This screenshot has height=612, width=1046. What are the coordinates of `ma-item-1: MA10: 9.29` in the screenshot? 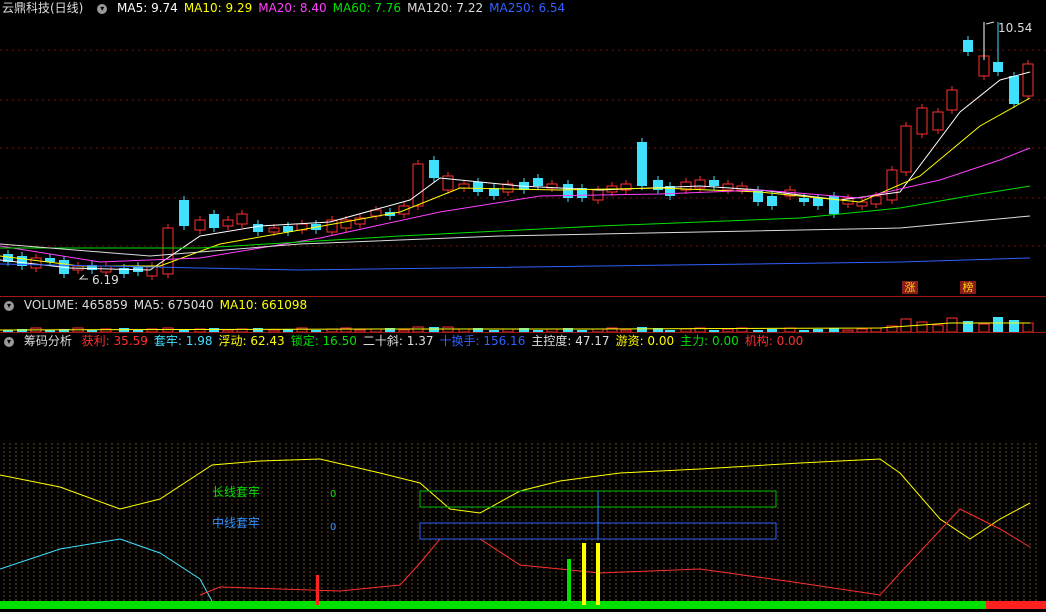 It's located at (218, 8).